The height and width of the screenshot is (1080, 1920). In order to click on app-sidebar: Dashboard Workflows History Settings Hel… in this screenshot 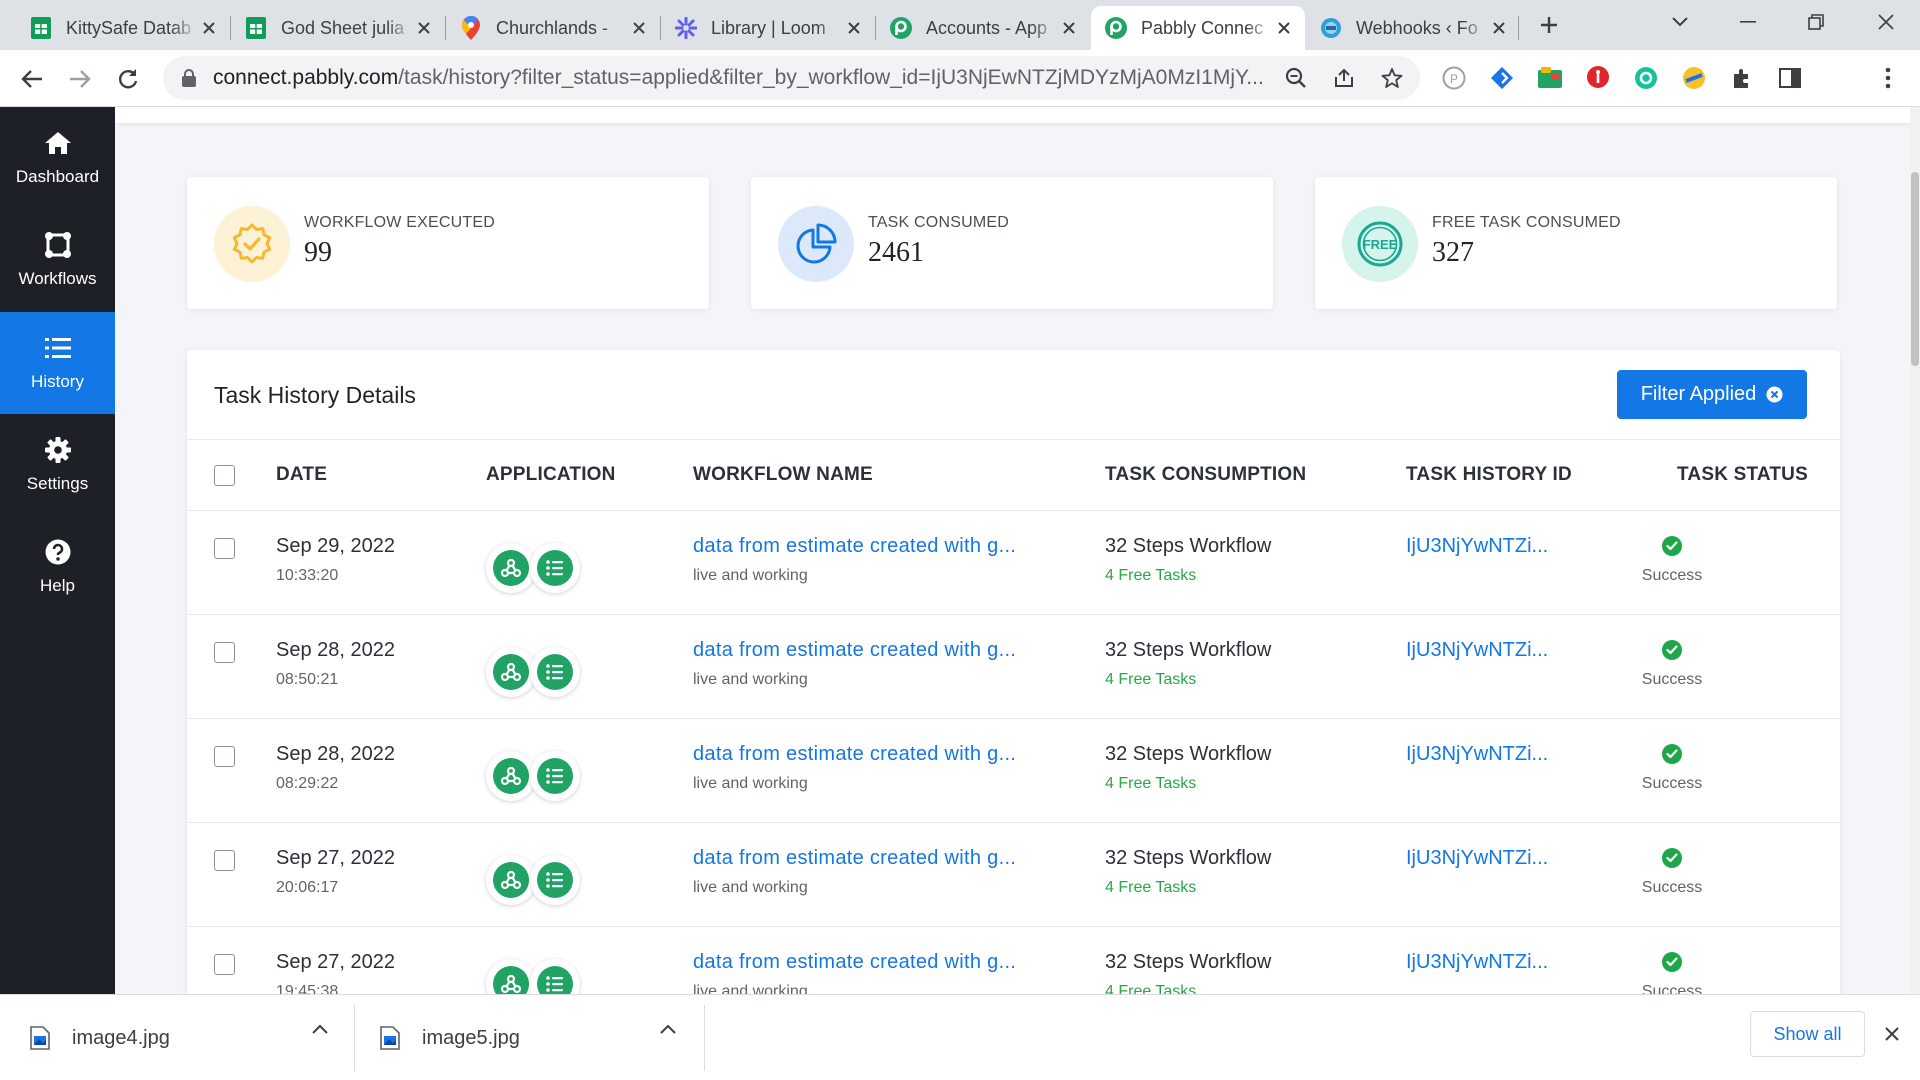, I will do `click(57, 550)`.